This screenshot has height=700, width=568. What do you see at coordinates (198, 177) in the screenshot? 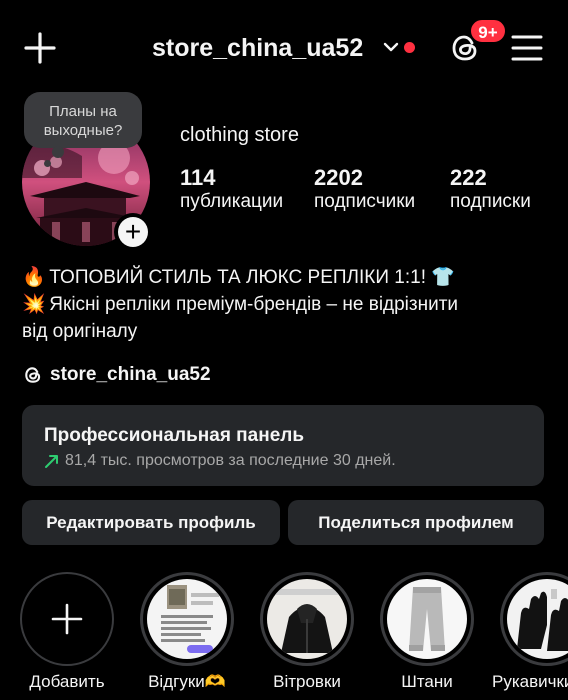
I see `stat-posts-count: 114` at bounding box center [198, 177].